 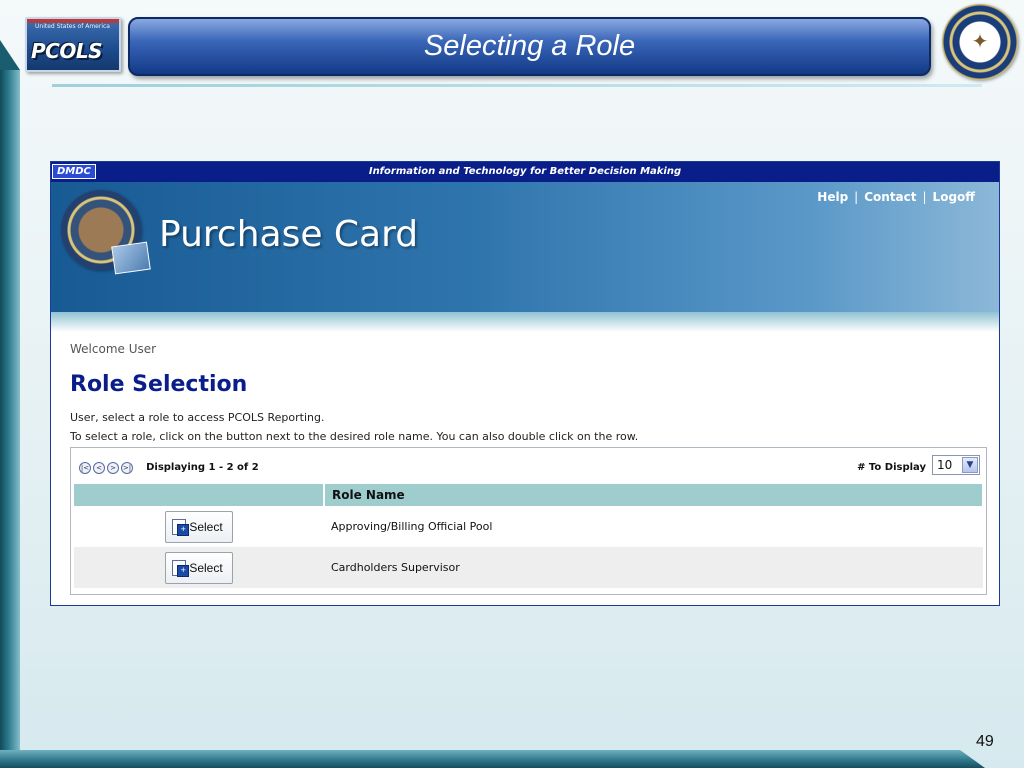 I want to click on page-size-select: 10 ▼, so click(x=956, y=465).